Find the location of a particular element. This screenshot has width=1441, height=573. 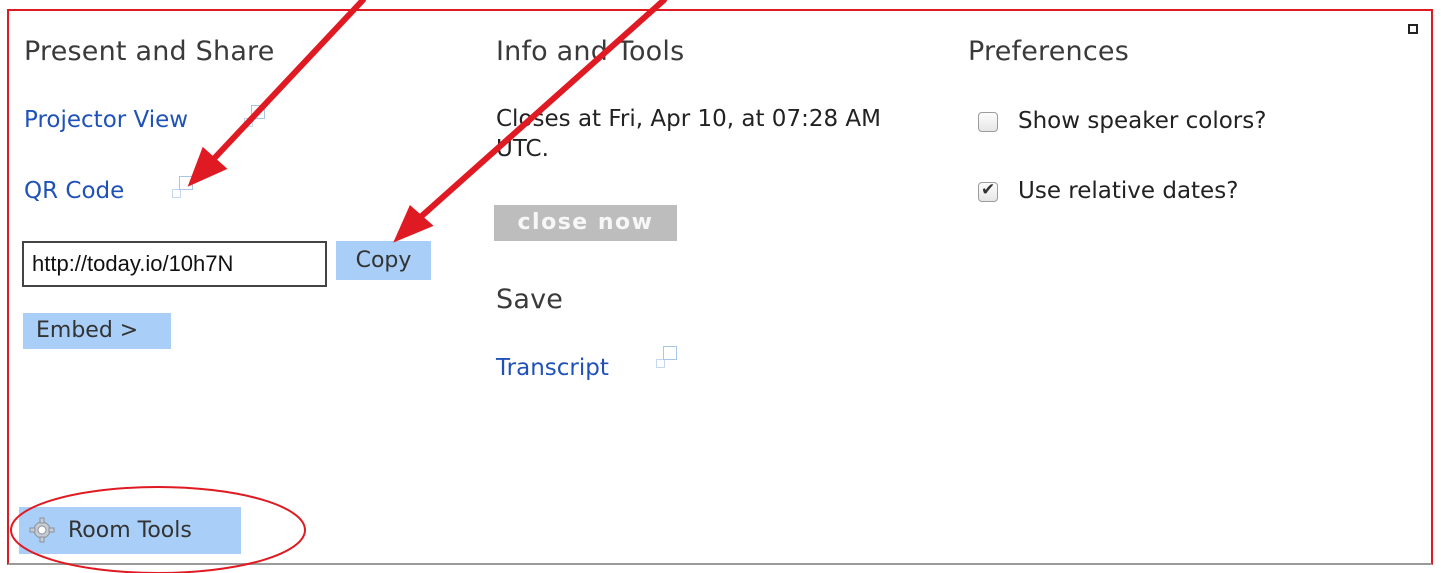

qr-code-link: QR Code is located at coordinates (74, 191).